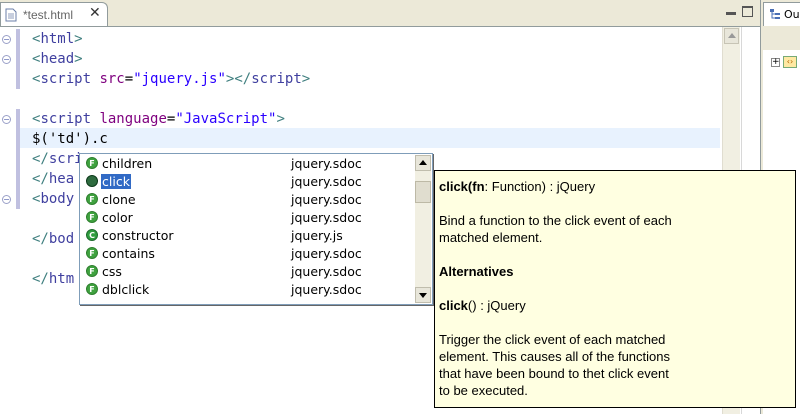  Describe the element at coordinates (248, 200) in the screenshot. I see `completion-item: Fclone jquery.sdoc` at that location.